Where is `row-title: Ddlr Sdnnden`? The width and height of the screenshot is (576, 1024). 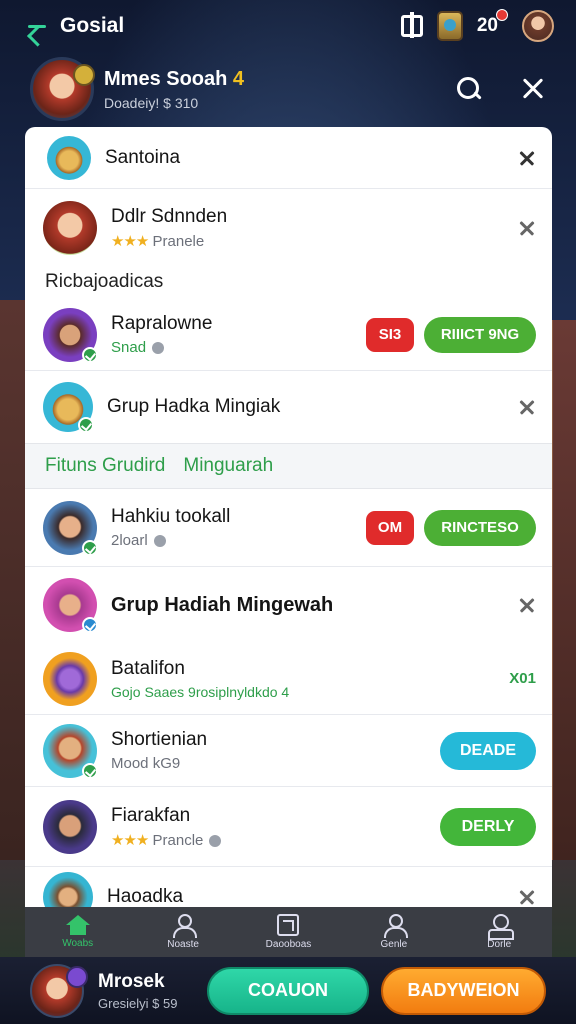
row-title: Ddlr Sdnnden is located at coordinates (169, 216).